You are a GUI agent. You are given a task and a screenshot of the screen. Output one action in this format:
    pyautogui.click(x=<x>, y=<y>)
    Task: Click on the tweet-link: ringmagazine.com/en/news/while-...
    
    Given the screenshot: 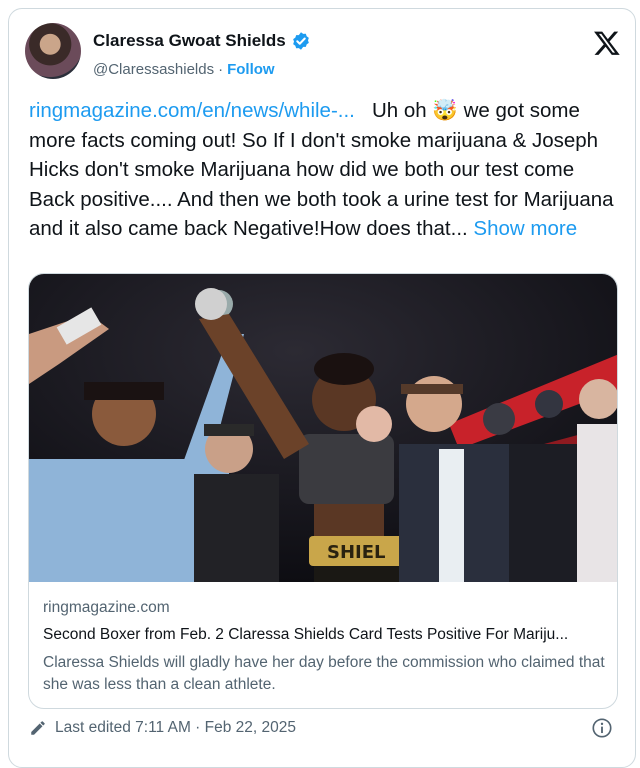 What is the action you would take?
    pyautogui.click(x=192, y=110)
    